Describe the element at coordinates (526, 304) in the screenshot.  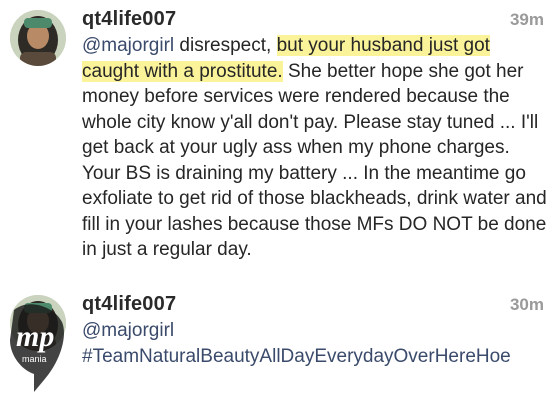
I see `timestamp: 30m` at that location.